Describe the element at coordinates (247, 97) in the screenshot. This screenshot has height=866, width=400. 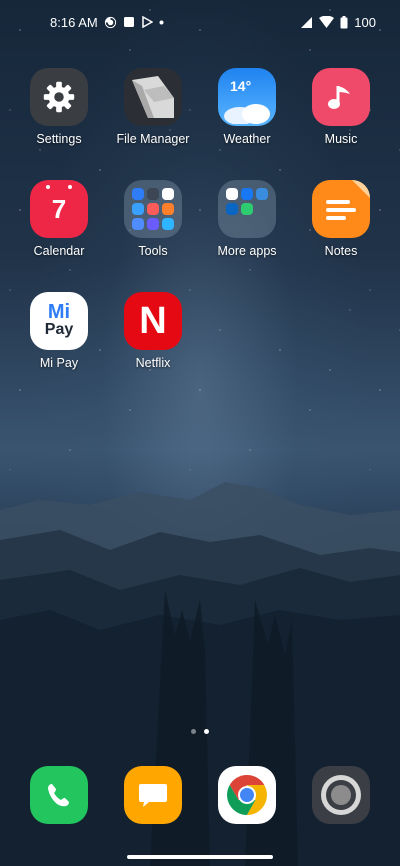
I see `weather-icon: 14°` at that location.